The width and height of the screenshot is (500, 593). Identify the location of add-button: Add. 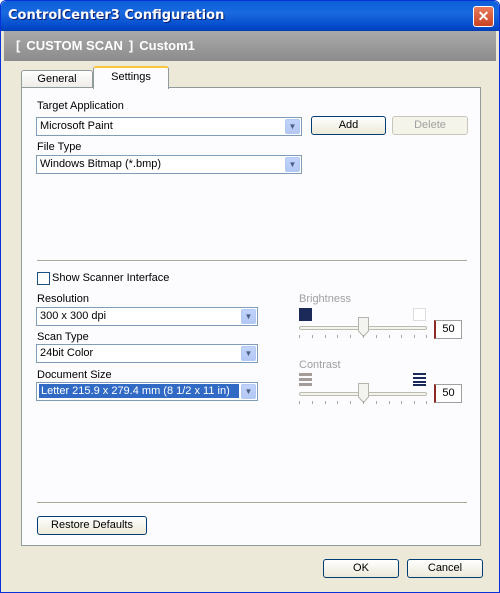
(348, 125).